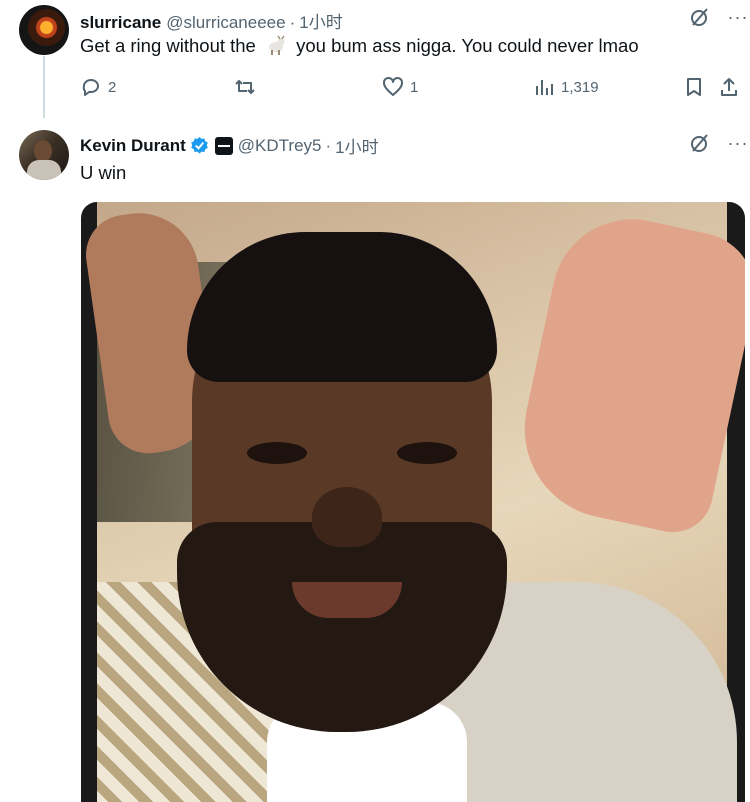 The image size is (750, 802). Describe the element at coordinates (199, 145) in the screenshot. I see `verified-badge-icon` at that location.